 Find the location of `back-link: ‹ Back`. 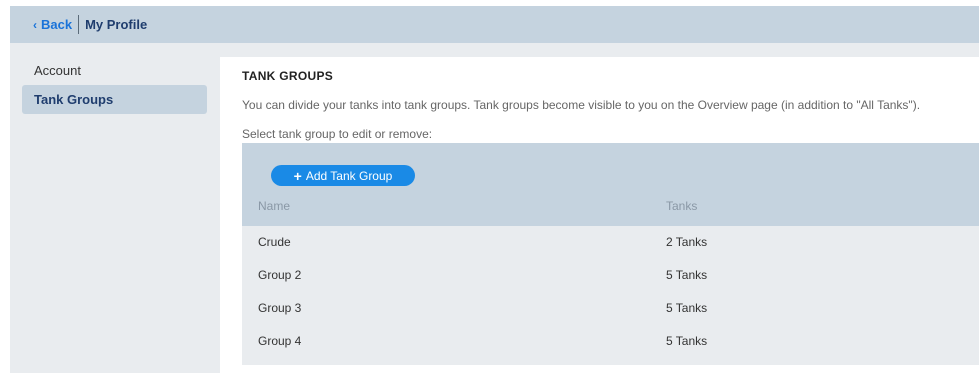

back-link: ‹ Back is located at coordinates (52, 24).